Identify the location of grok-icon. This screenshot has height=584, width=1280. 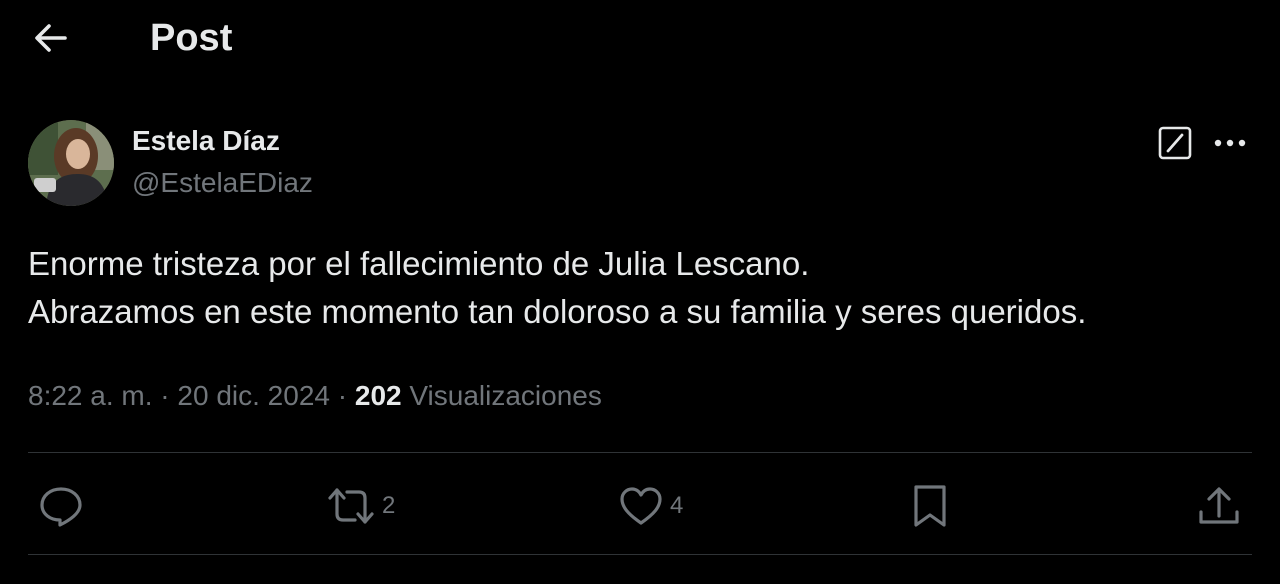
(1175, 143).